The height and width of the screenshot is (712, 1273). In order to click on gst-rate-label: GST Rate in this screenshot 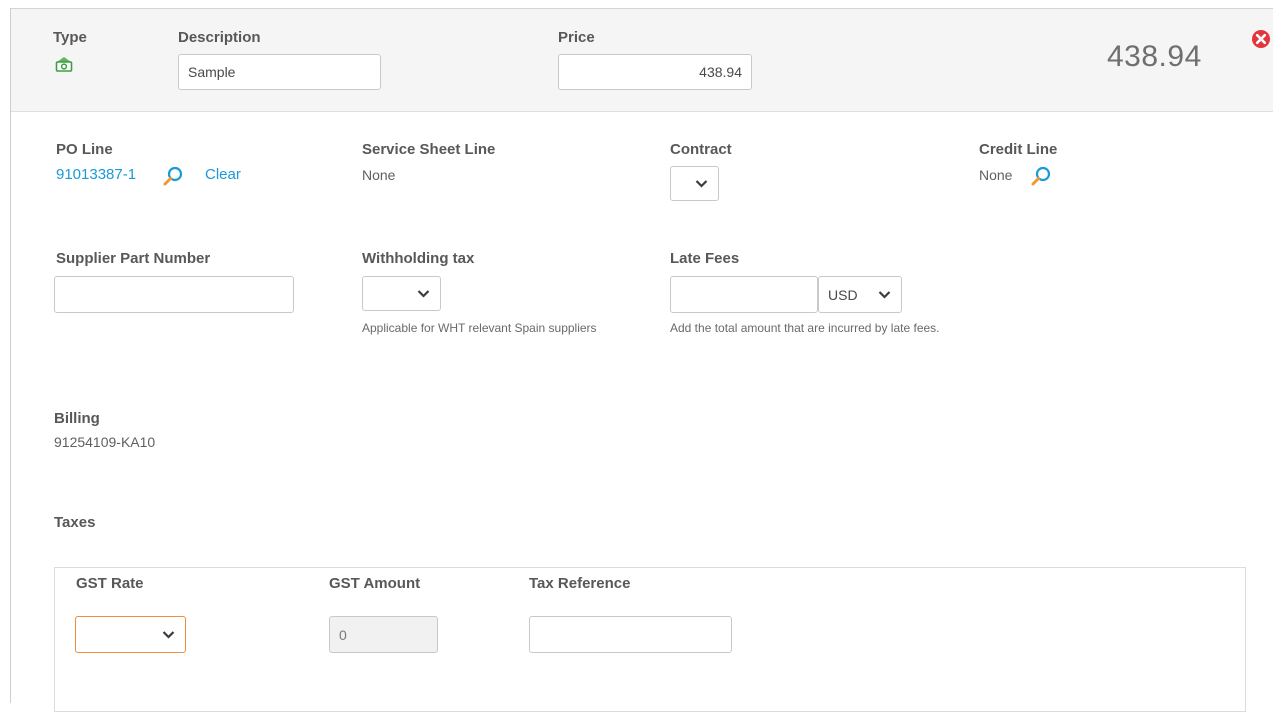, I will do `click(110, 583)`.